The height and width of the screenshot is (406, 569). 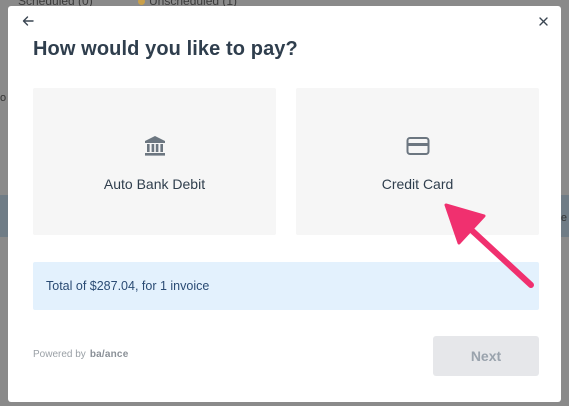 I want to click on dialog-title: How would you like to pay?, so click(x=165, y=49).